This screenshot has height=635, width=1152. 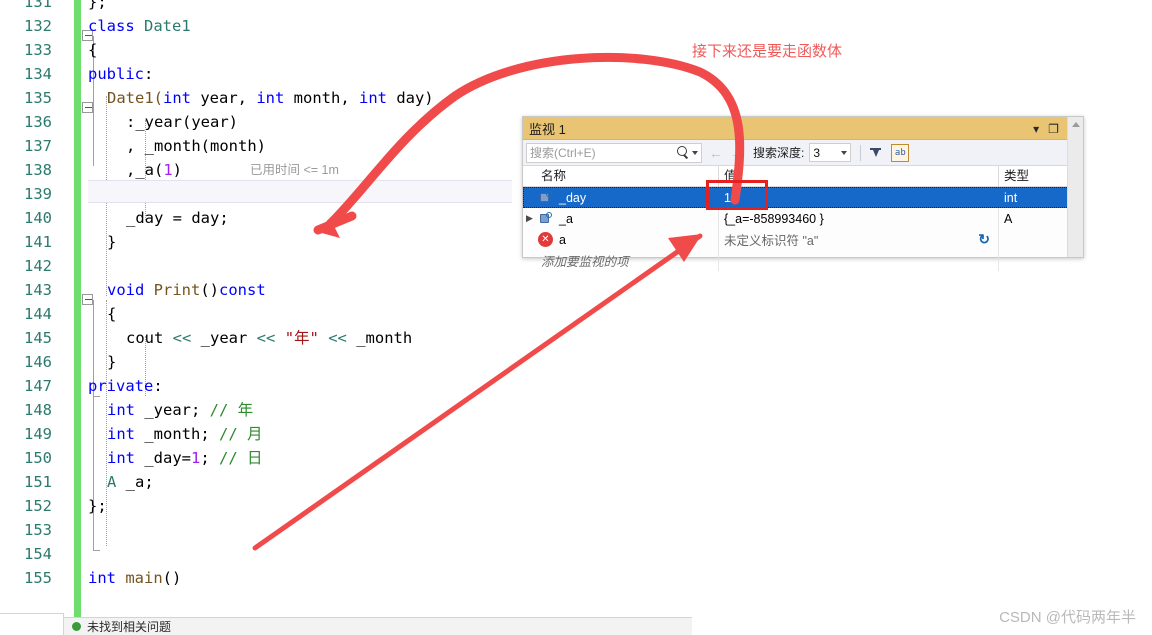 I want to click on code-token: <<, so click(x=266, y=338).